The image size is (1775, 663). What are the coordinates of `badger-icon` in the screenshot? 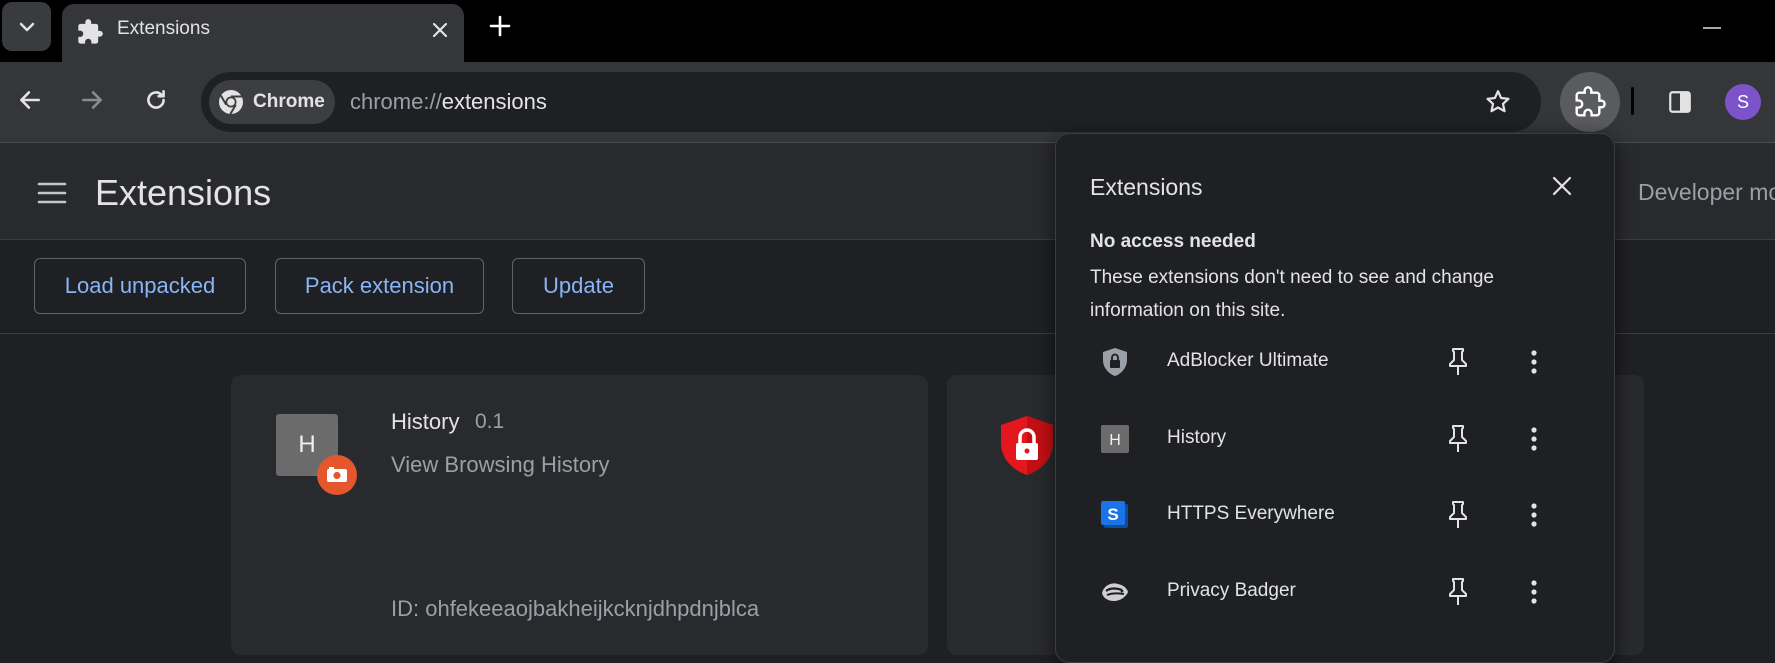 It's located at (1115, 592).